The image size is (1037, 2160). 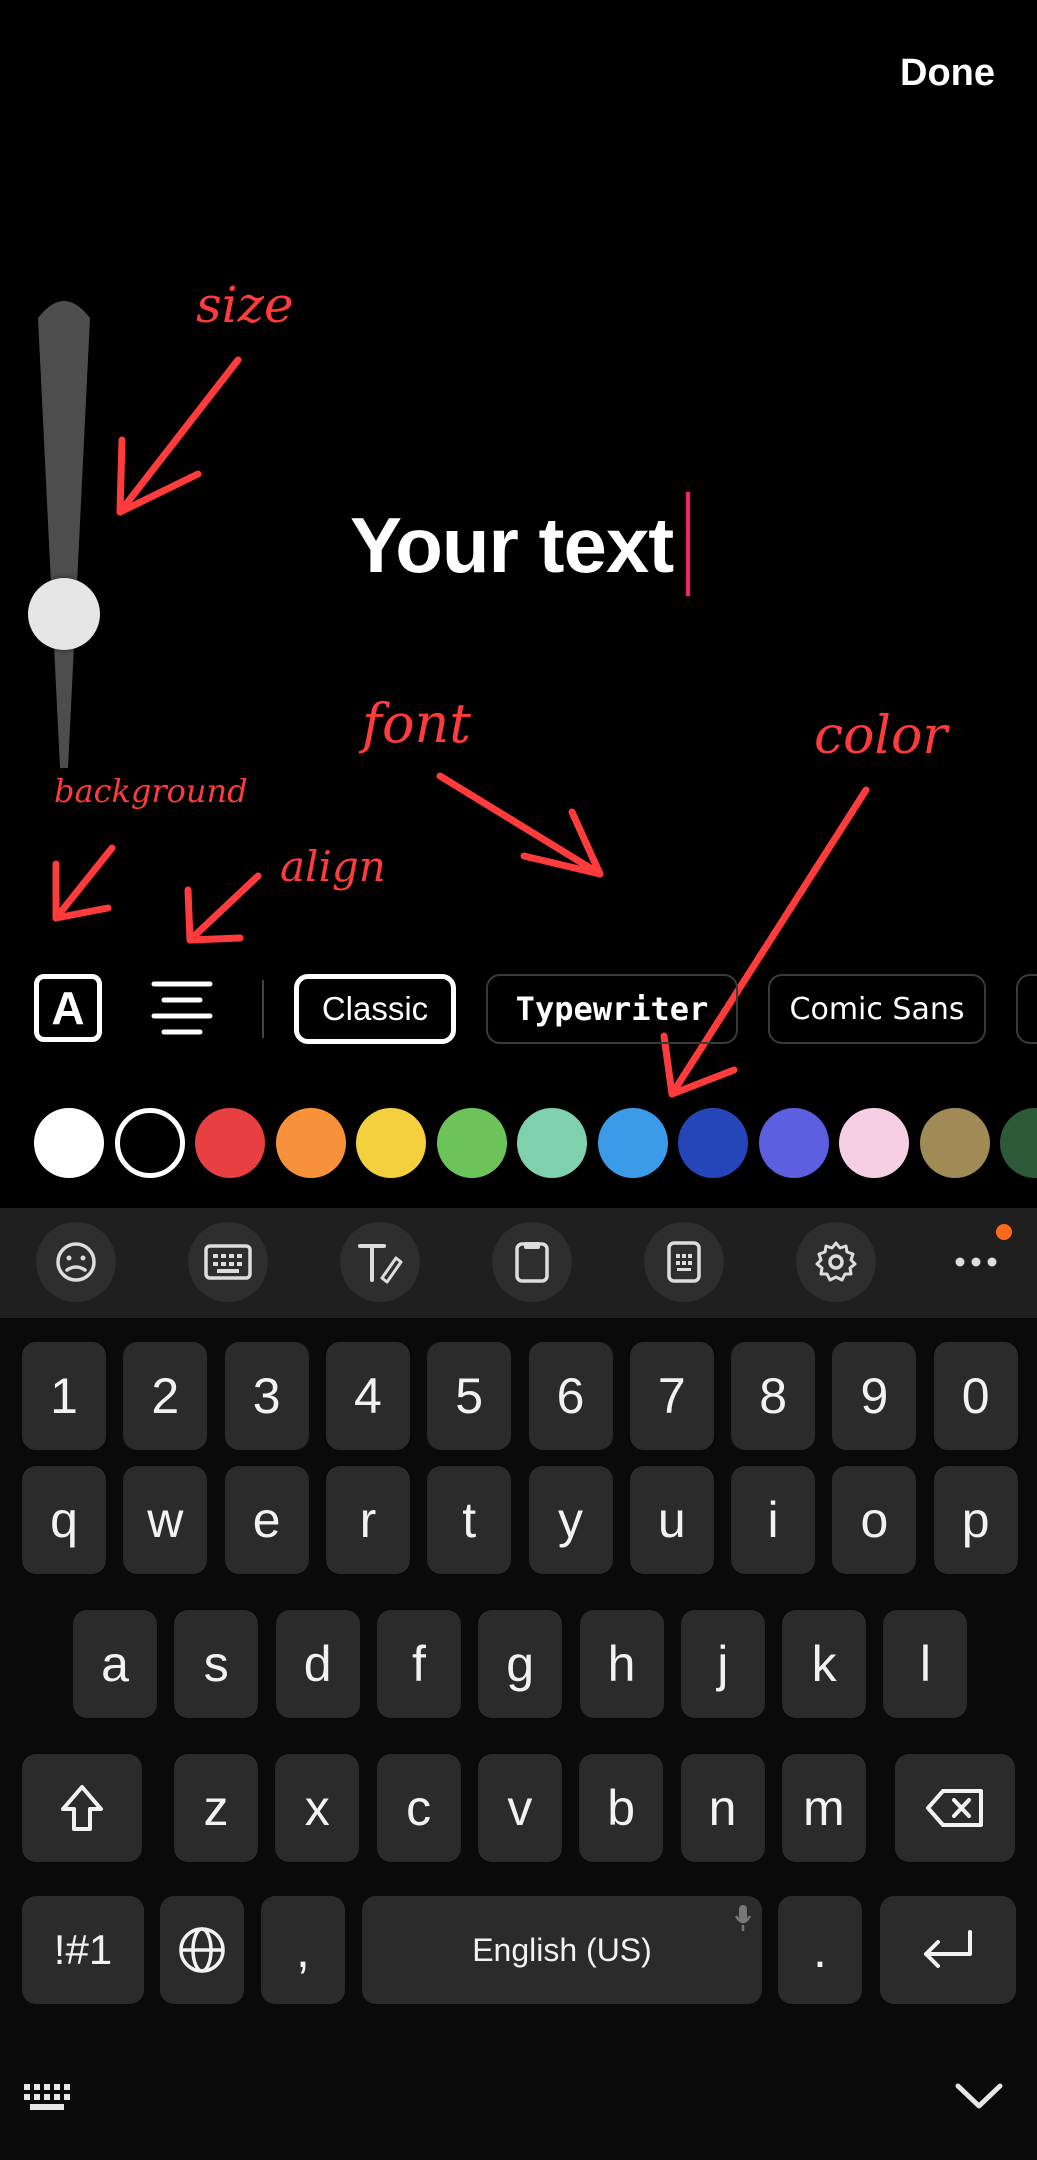 I want to click on color-swatch-orange, so click(x=310, y=1143).